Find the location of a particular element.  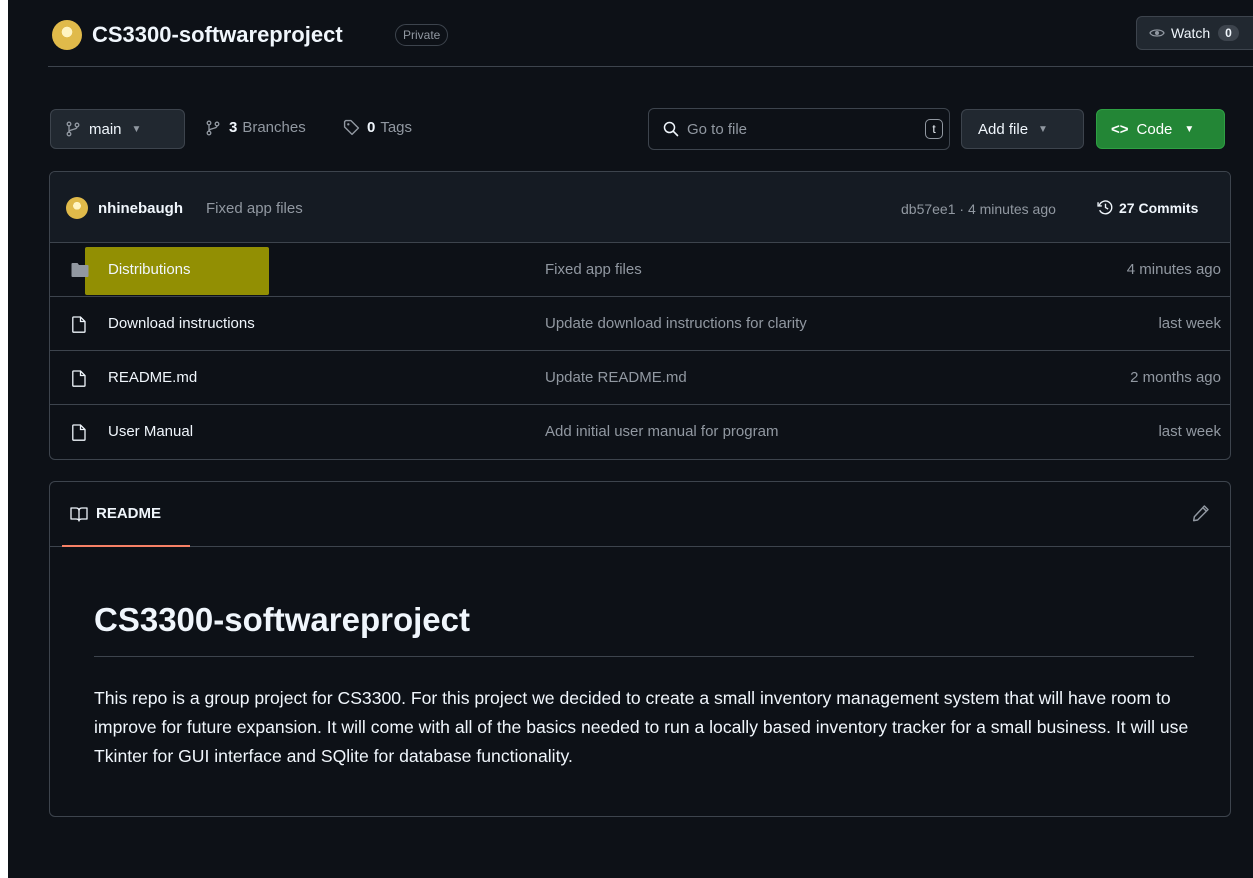

commits-count: 27 Commits is located at coordinates (1159, 207).